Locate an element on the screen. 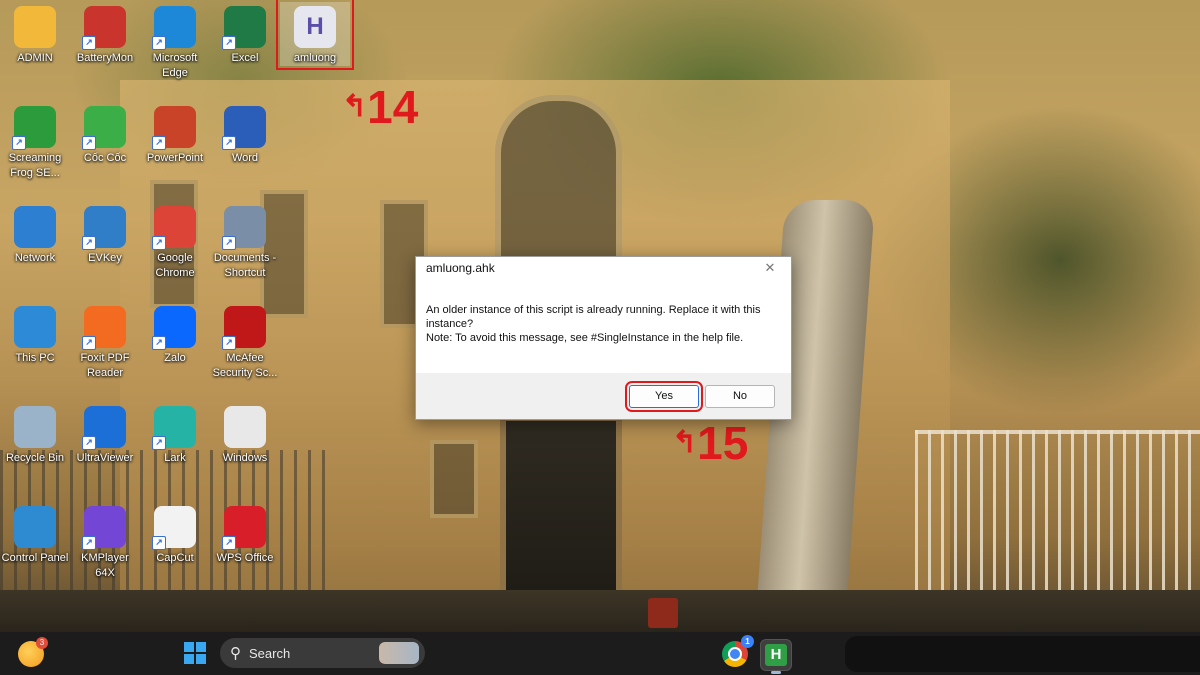 The width and height of the screenshot is (1200, 675). dialog-button-bar: Yes No is located at coordinates (603, 396).